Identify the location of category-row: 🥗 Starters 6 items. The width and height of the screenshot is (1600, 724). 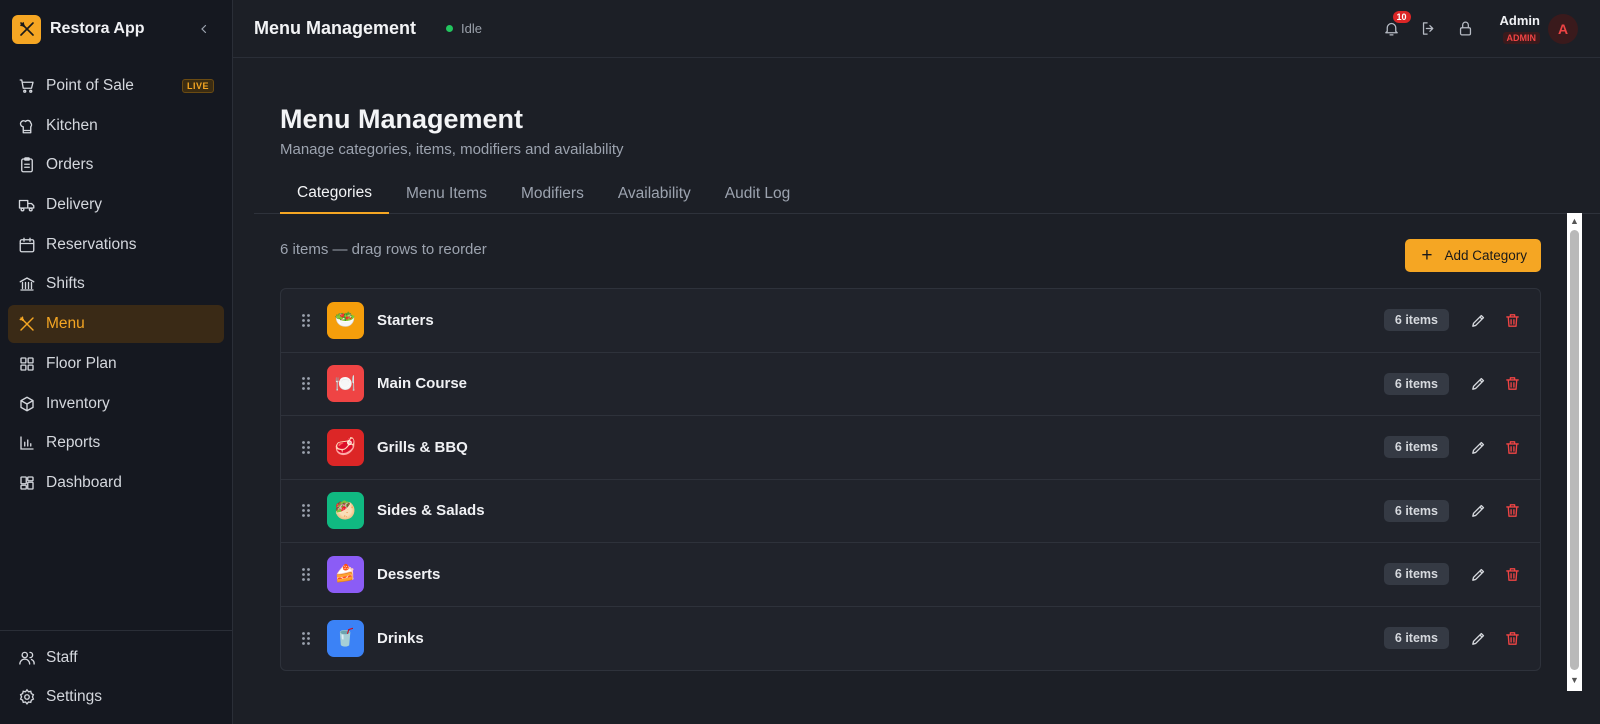
(910, 321).